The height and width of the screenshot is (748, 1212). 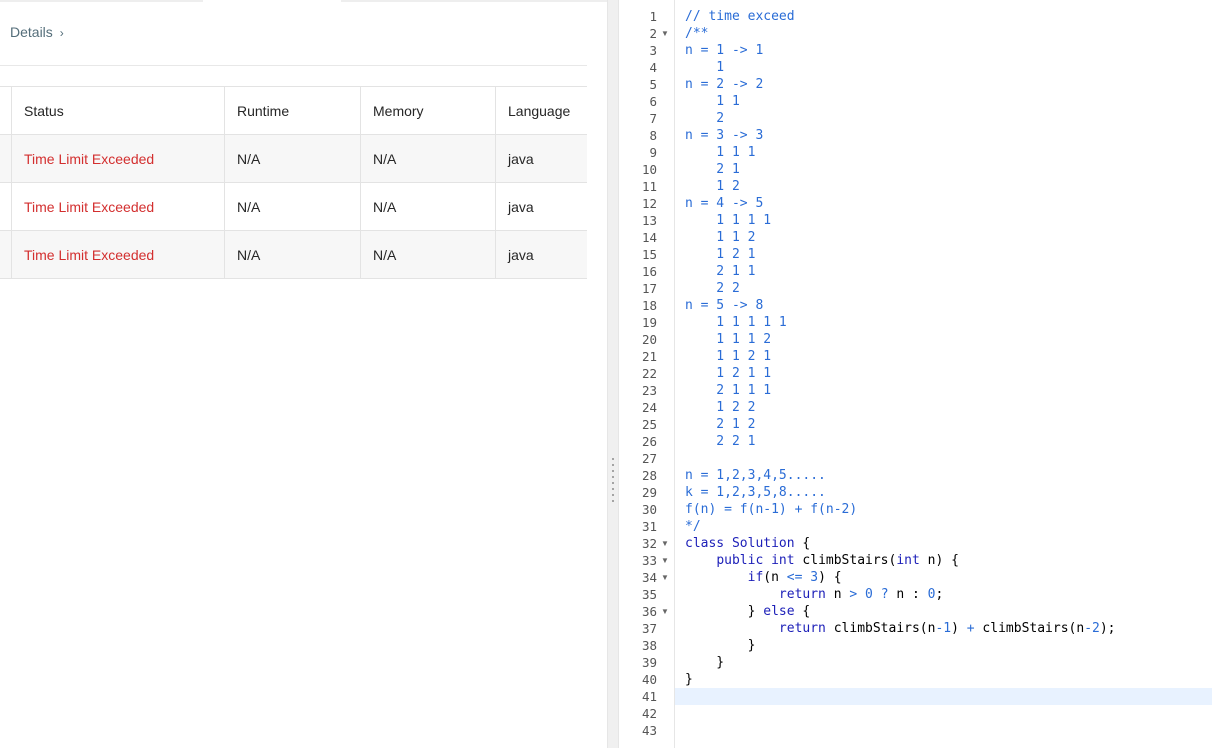 What do you see at coordinates (747, 543) in the screenshot?
I see `code-line: class Solution {` at bounding box center [747, 543].